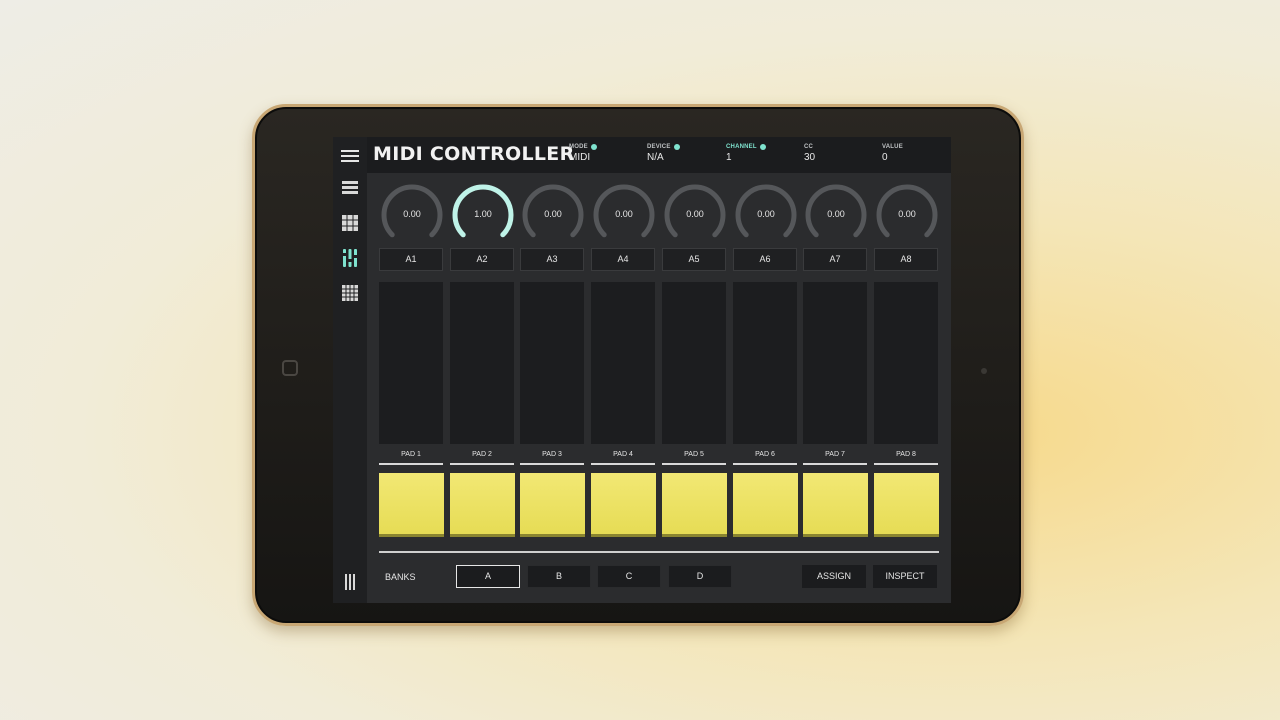 This screenshot has height=720, width=1280. What do you see at coordinates (905, 576) in the screenshot?
I see `inspect-button: INSPECT` at bounding box center [905, 576].